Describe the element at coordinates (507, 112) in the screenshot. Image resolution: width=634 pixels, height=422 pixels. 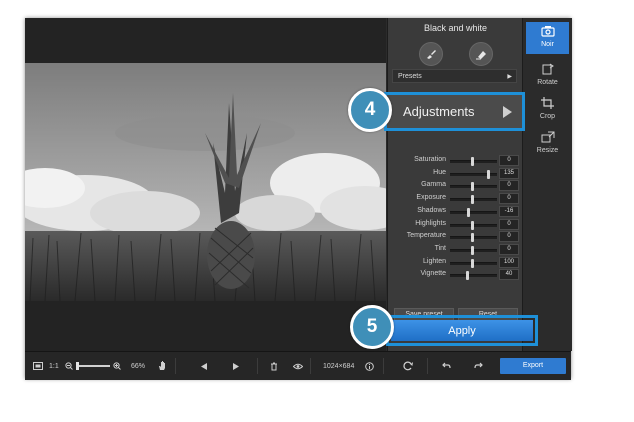
I see `triangle-right-icon` at that location.